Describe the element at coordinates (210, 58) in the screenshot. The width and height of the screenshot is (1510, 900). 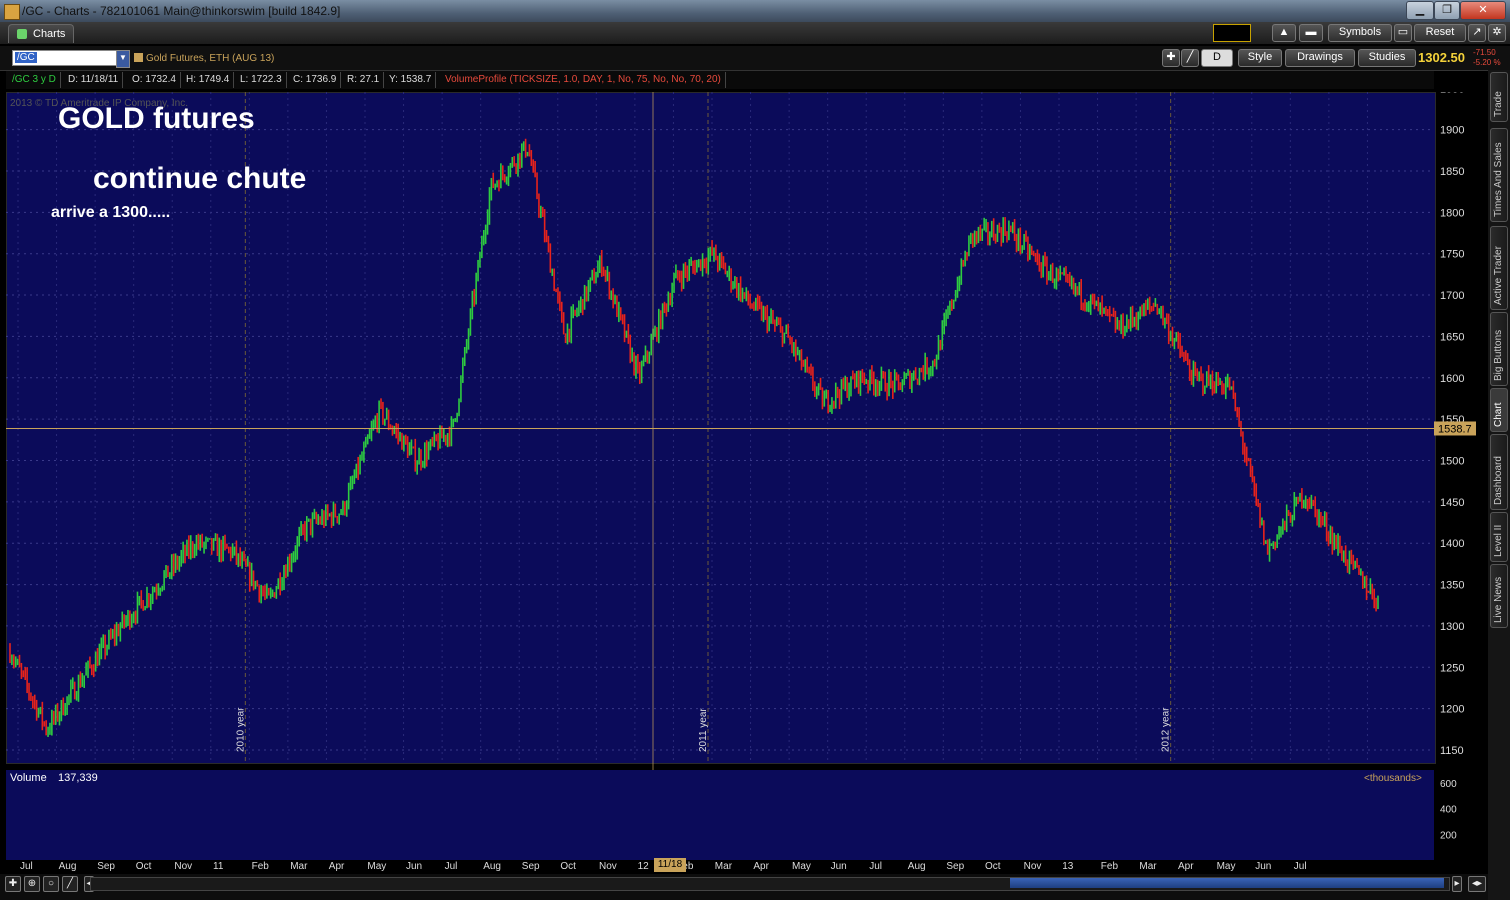
I see `symbol-description: Gold Futures, ETH (AUG 13)` at that location.